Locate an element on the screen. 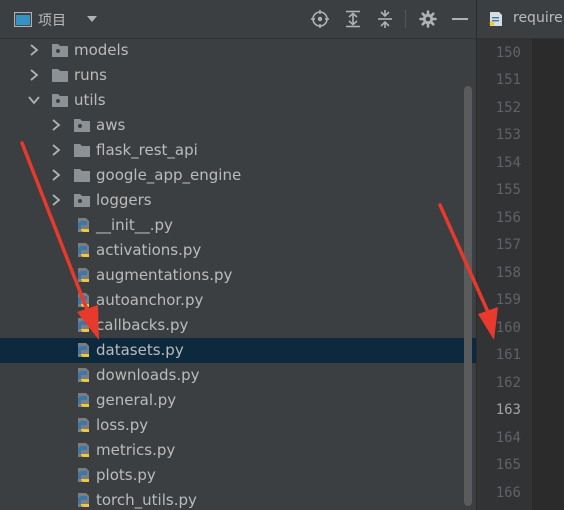 Image resolution: width=564 pixels, height=510 pixels. tree-item-label: runs is located at coordinates (90, 75).